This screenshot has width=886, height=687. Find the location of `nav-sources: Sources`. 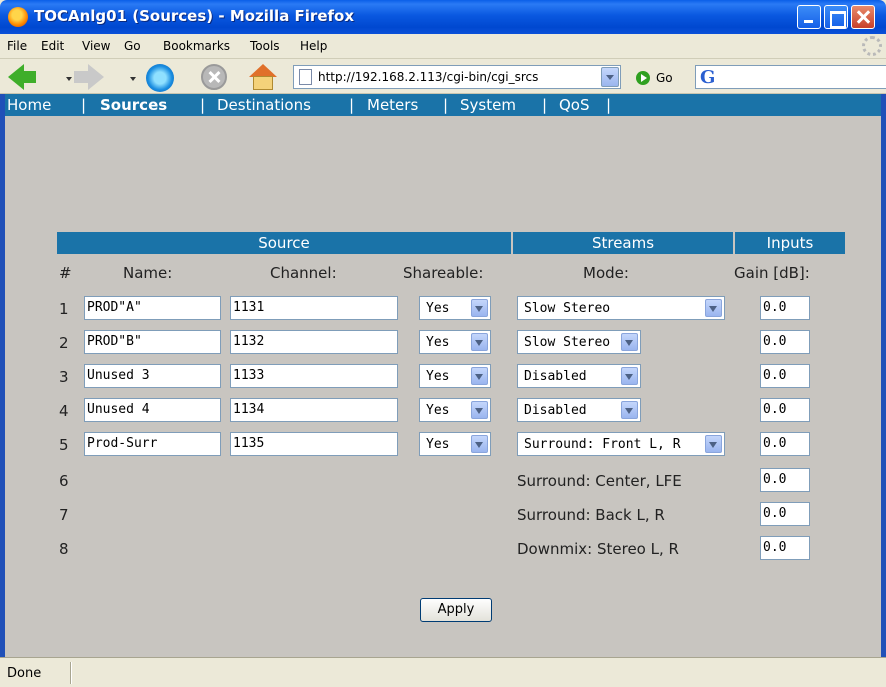

nav-sources: Sources is located at coordinates (133, 105).